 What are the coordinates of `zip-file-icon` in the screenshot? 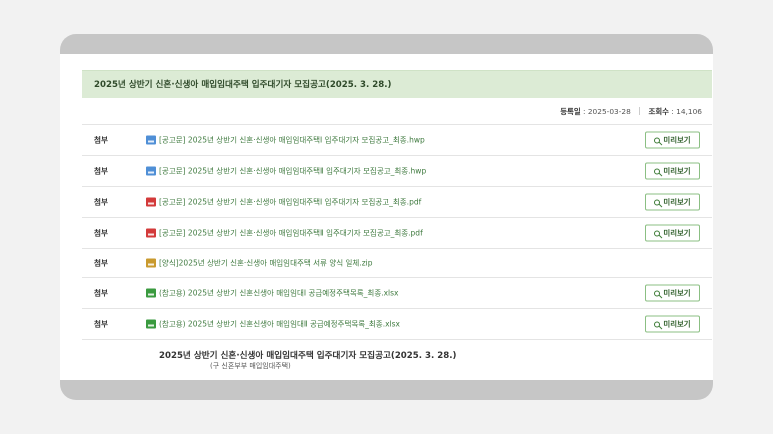 It's located at (151, 263).